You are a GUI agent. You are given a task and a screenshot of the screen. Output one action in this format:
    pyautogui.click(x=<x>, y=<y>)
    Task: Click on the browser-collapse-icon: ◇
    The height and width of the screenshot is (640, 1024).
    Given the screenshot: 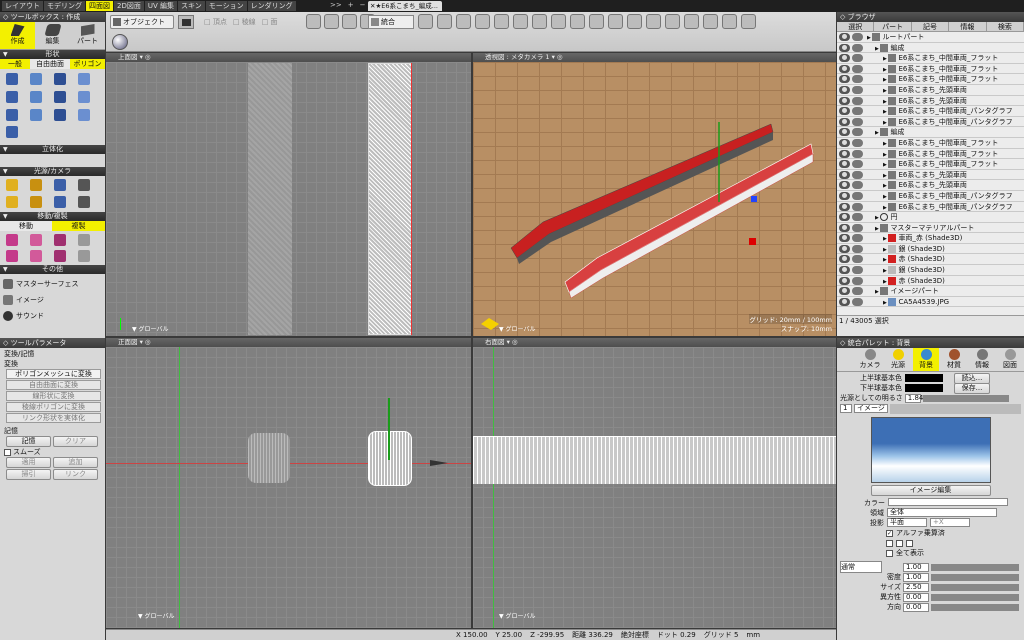 What is the action you would take?
    pyautogui.click(x=844, y=17)
    